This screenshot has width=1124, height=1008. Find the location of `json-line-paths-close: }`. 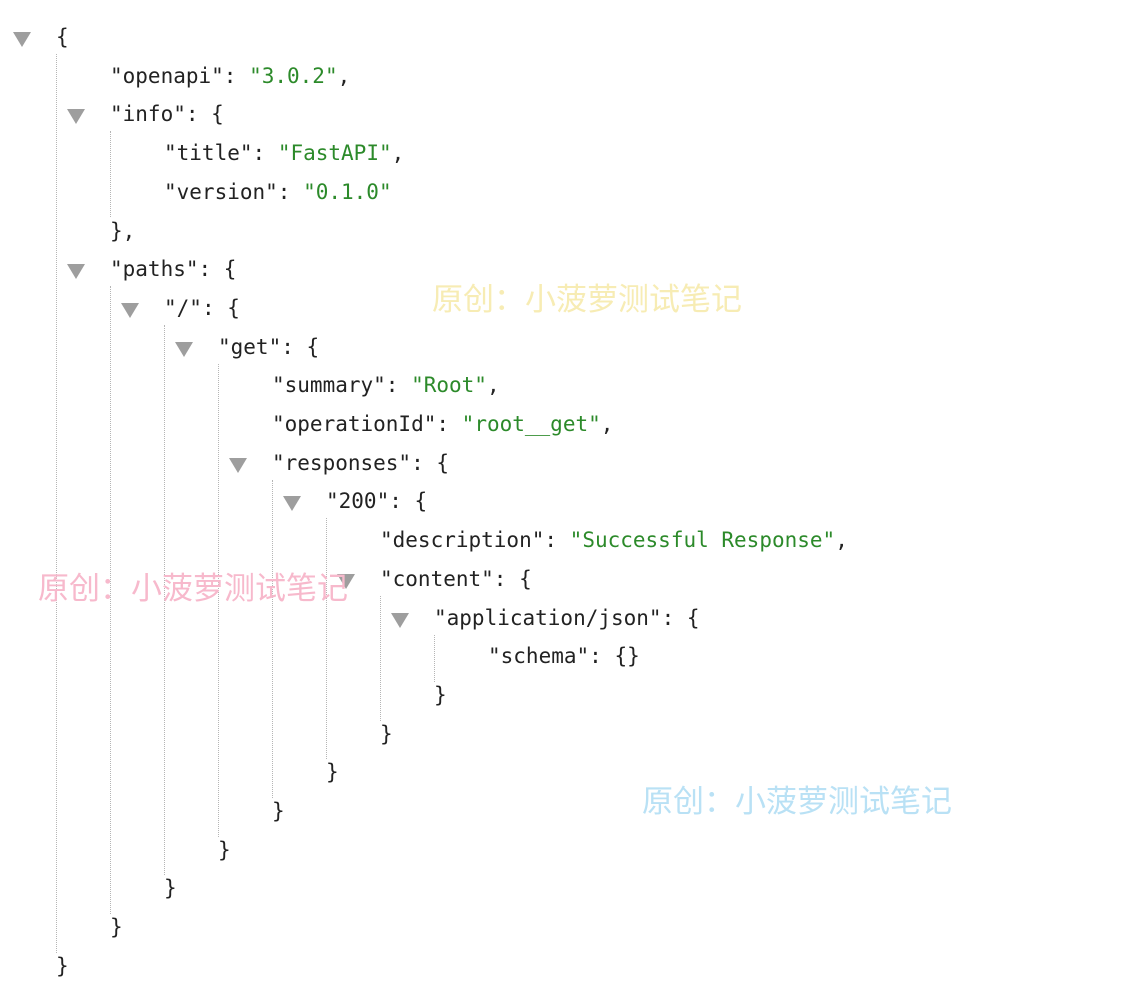

json-line-paths-close: } is located at coordinates (116, 927).